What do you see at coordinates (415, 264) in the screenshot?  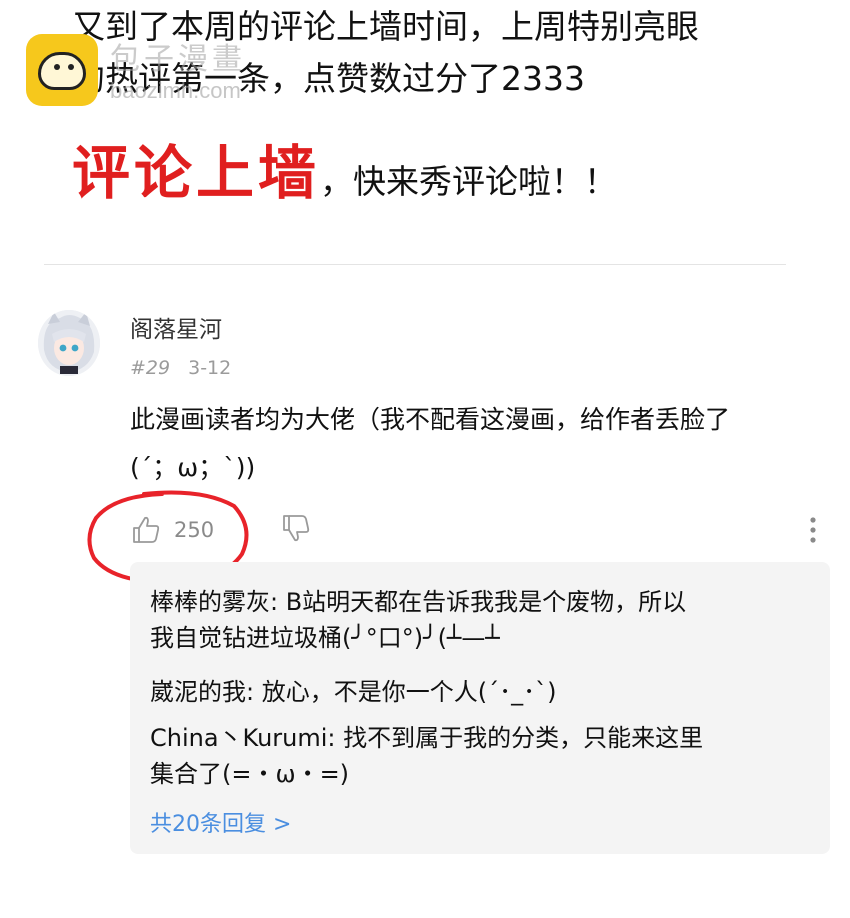 I see `divider` at bounding box center [415, 264].